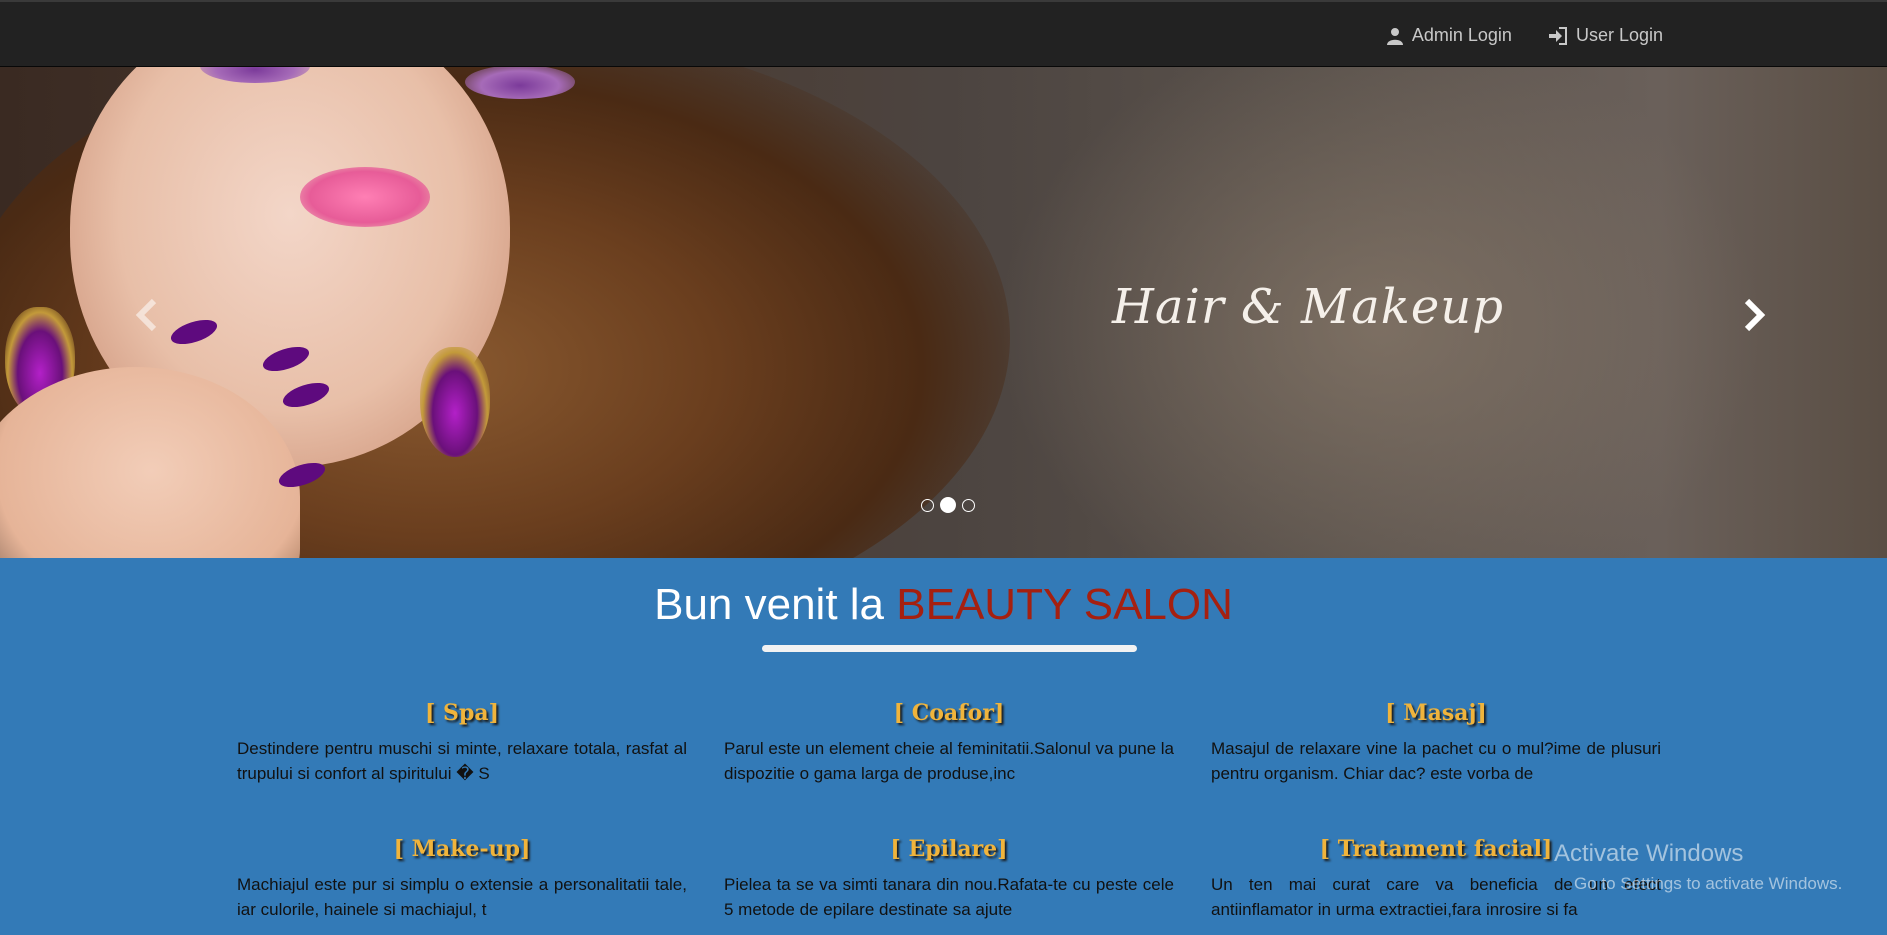  What do you see at coordinates (769, 604) in the screenshot?
I see `welcome-prefix: Bun venit la` at bounding box center [769, 604].